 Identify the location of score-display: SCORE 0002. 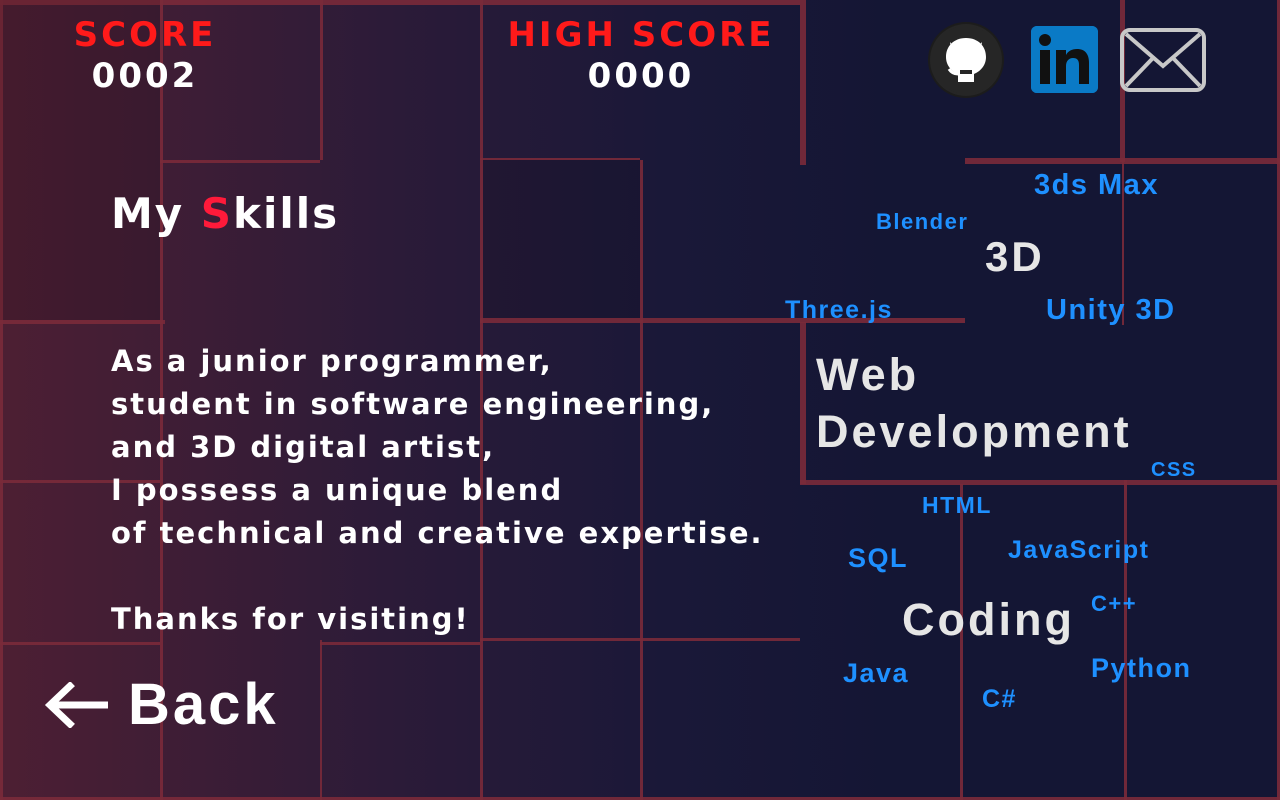
(145, 57).